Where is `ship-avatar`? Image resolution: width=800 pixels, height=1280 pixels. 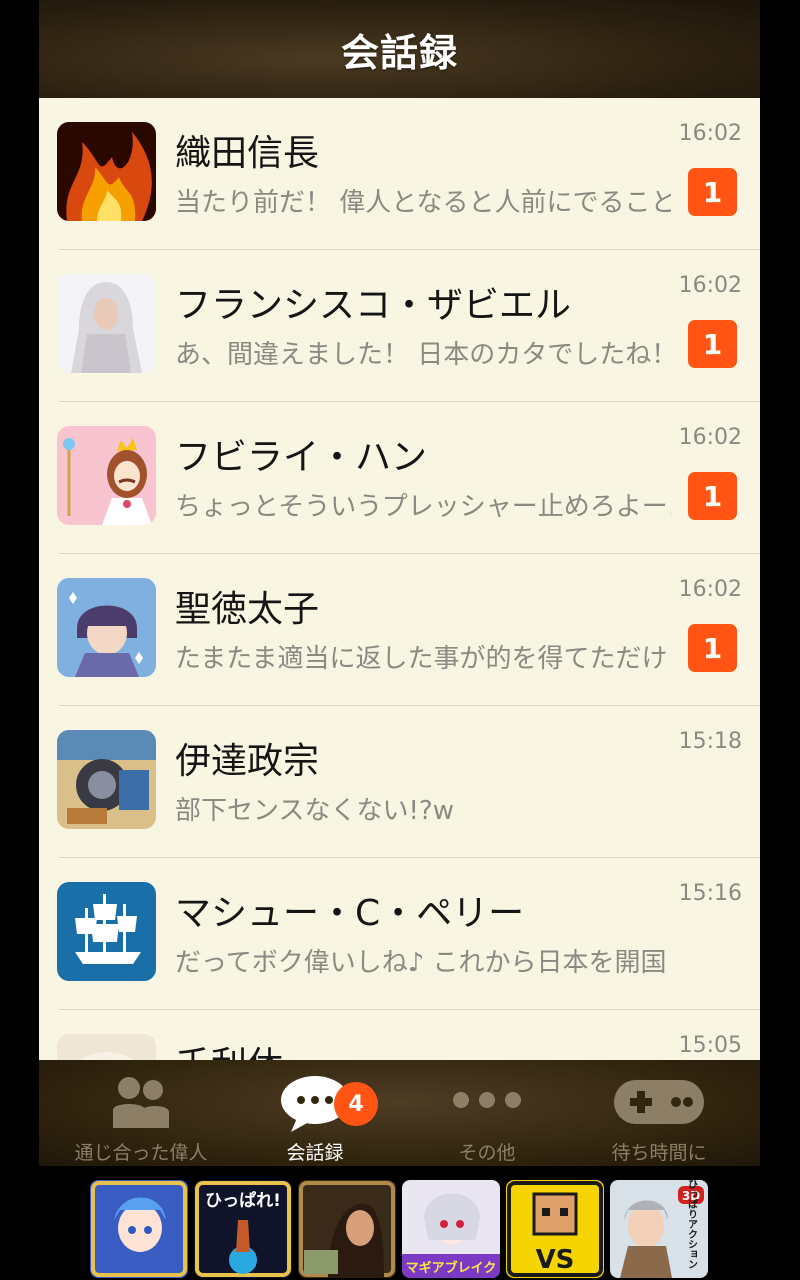
ship-avatar is located at coordinates (106, 931).